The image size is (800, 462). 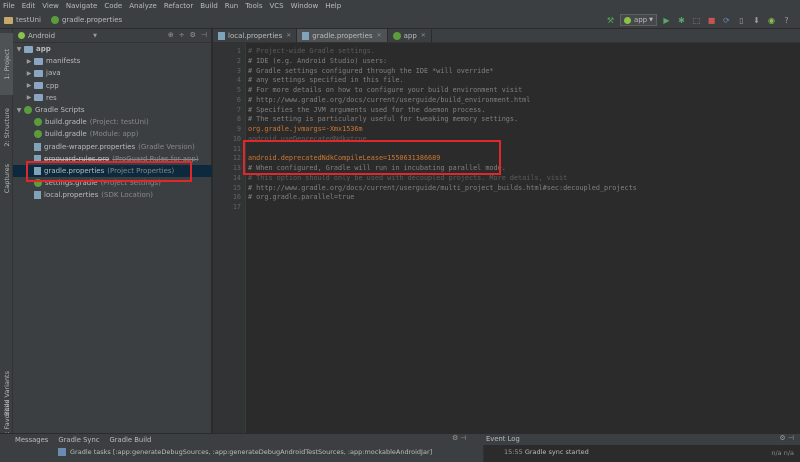 What do you see at coordinates (6, 127) in the screenshot?
I see `tab-structure: 2: Structure` at bounding box center [6, 127].